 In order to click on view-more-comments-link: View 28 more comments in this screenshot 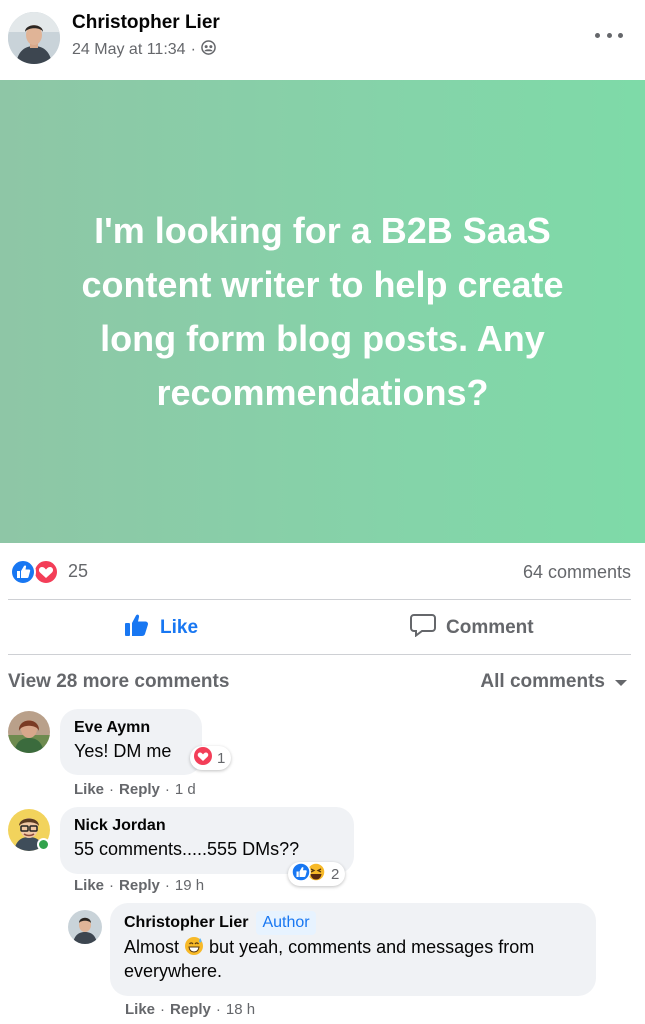, I will do `click(118, 682)`.